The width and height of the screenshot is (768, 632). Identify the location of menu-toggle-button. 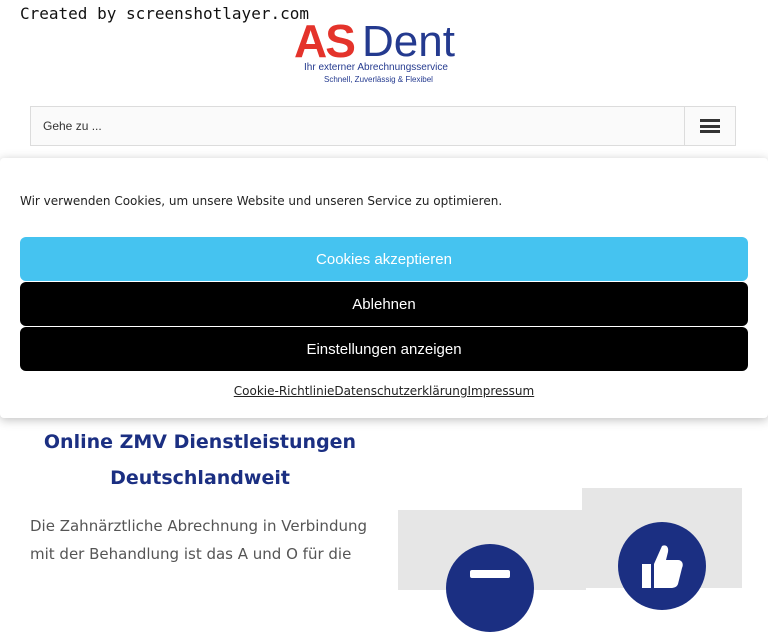
(709, 126).